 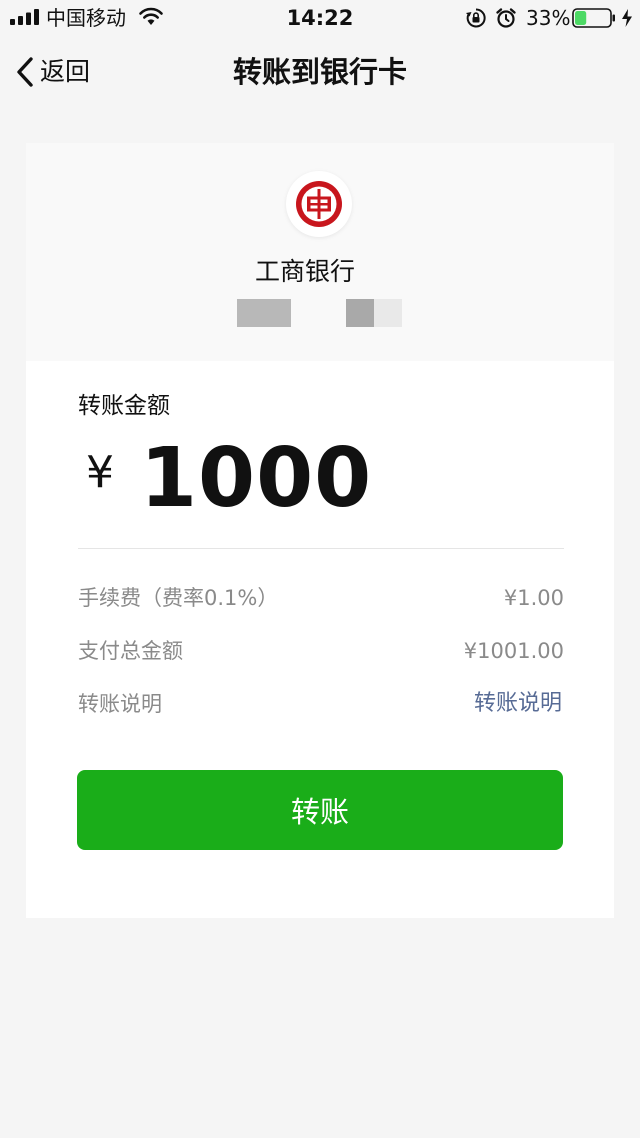 What do you see at coordinates (518, 704) in the screenshot?
I see `description-link: 转账说明` at bounding box center [518, 704].